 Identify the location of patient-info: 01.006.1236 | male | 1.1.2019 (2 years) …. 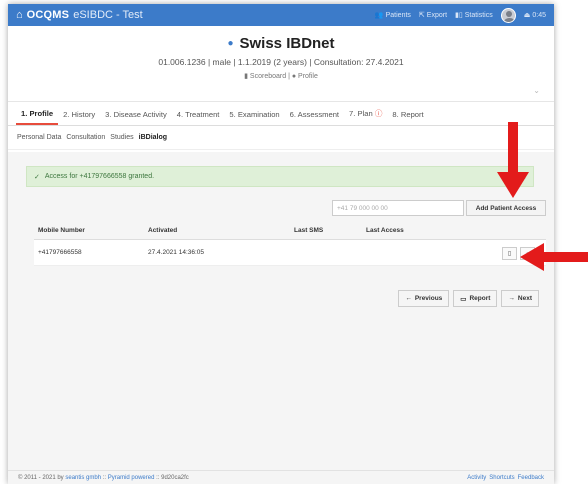
(281, 62).